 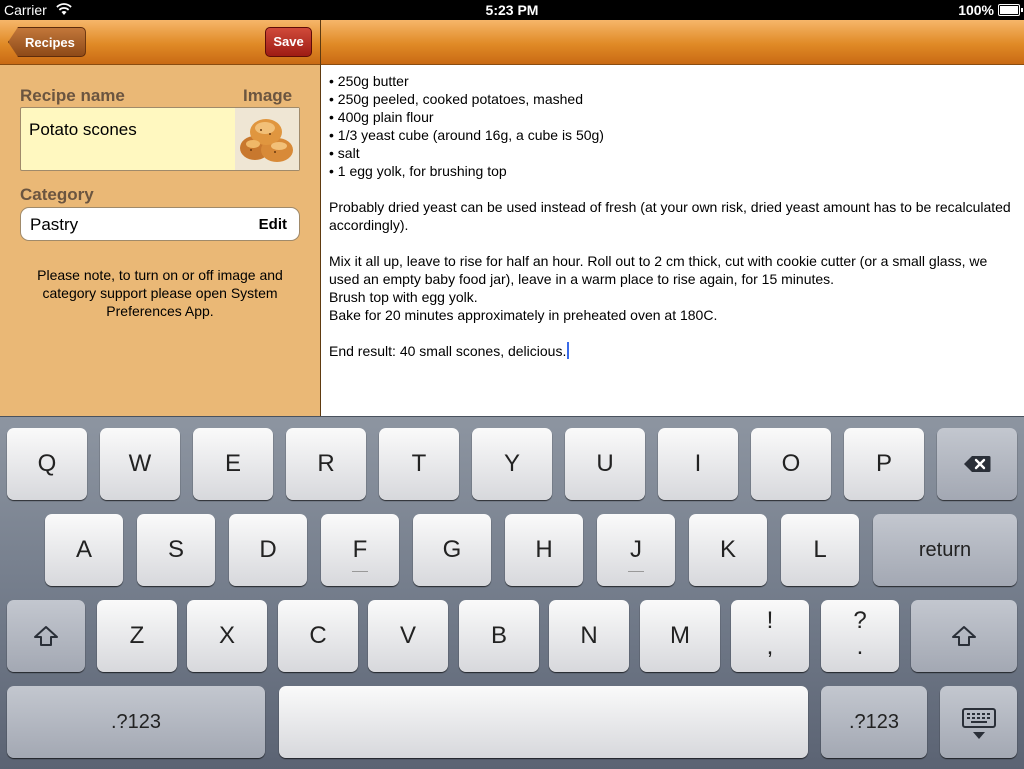 I want to click on recipe-line: End result: 40 small scones, delicious., so click(x=448, y=351).